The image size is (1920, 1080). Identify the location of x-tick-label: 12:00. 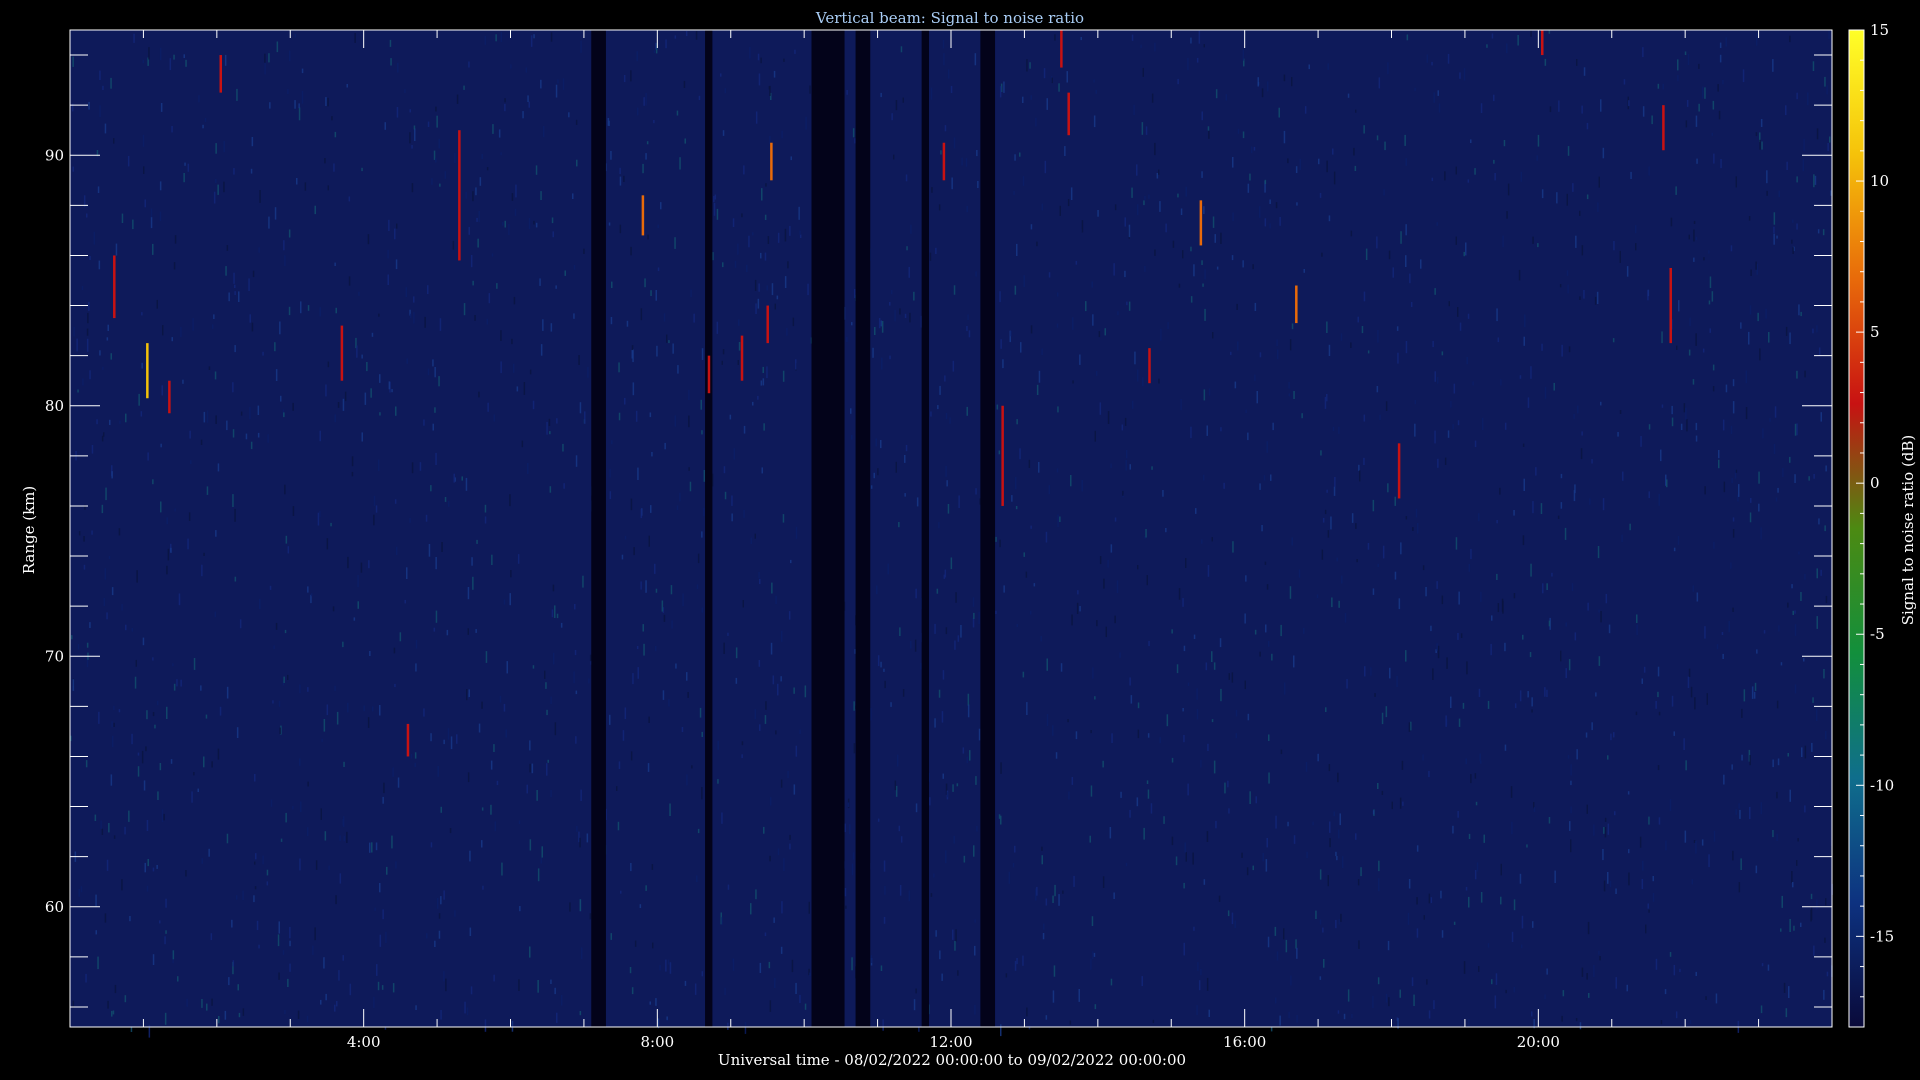
(950, 1042).